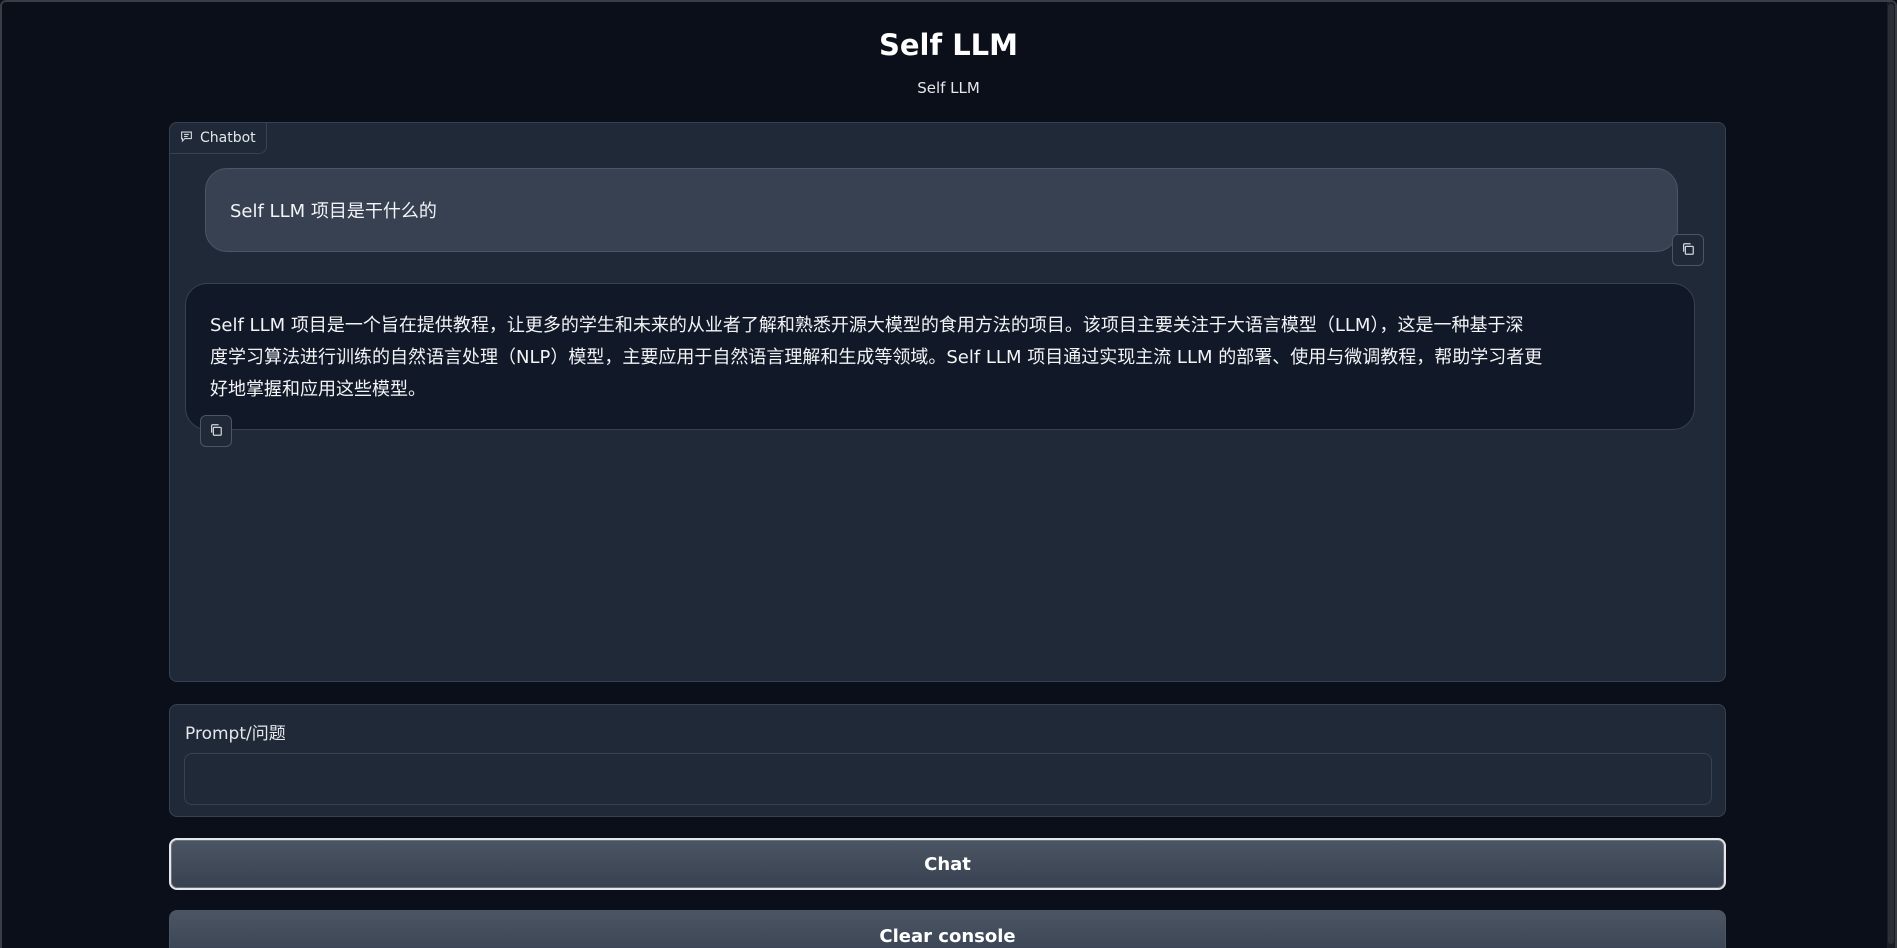  What do you see at coordinates (228, 138) in the screenshot?
I see `chatbot-label-text: Chatbot` at bounding box center [228, 138].